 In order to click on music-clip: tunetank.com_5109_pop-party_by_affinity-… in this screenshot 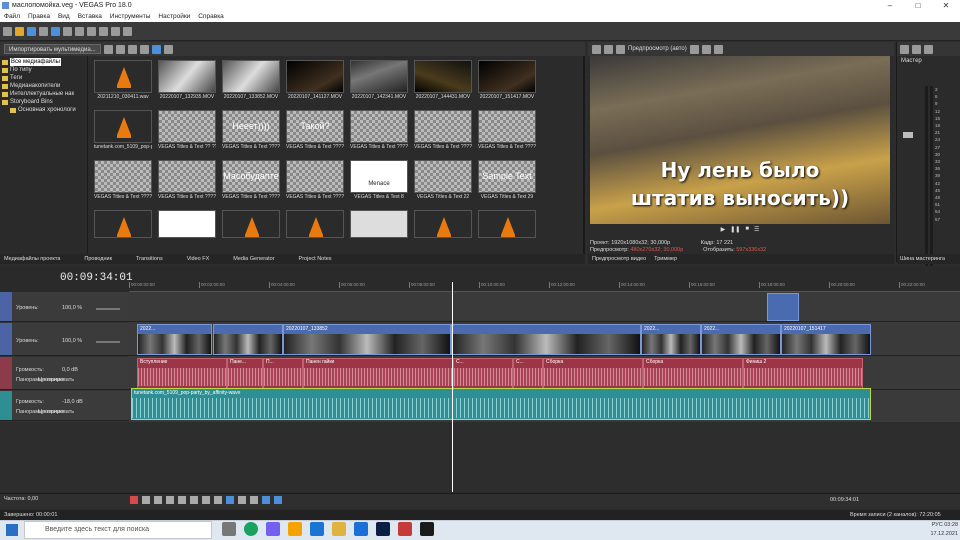, I will do `click(501, 404)`.